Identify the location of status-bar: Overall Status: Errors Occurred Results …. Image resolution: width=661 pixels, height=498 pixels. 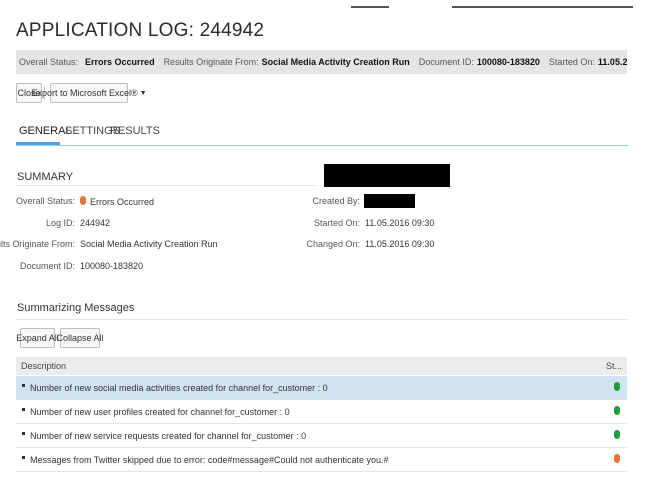
(321, 62).